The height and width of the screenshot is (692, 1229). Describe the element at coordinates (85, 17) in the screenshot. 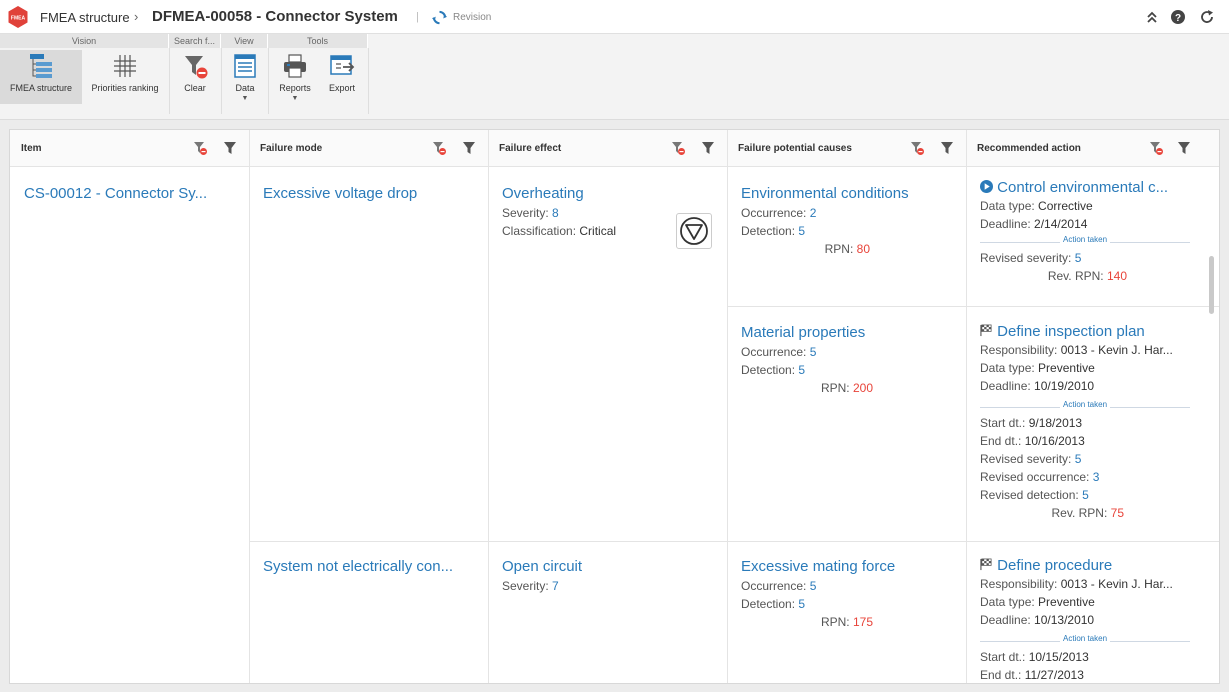

I see `breadcrumb-fmea-structure: FMEA structure` at that location.